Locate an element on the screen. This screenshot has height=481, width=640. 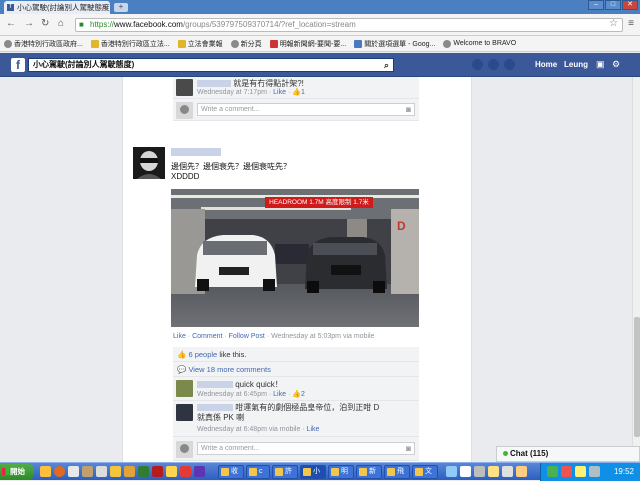
comment-time: Wednesday at 6:48pm via mobile is located at coordinates (248, 429).